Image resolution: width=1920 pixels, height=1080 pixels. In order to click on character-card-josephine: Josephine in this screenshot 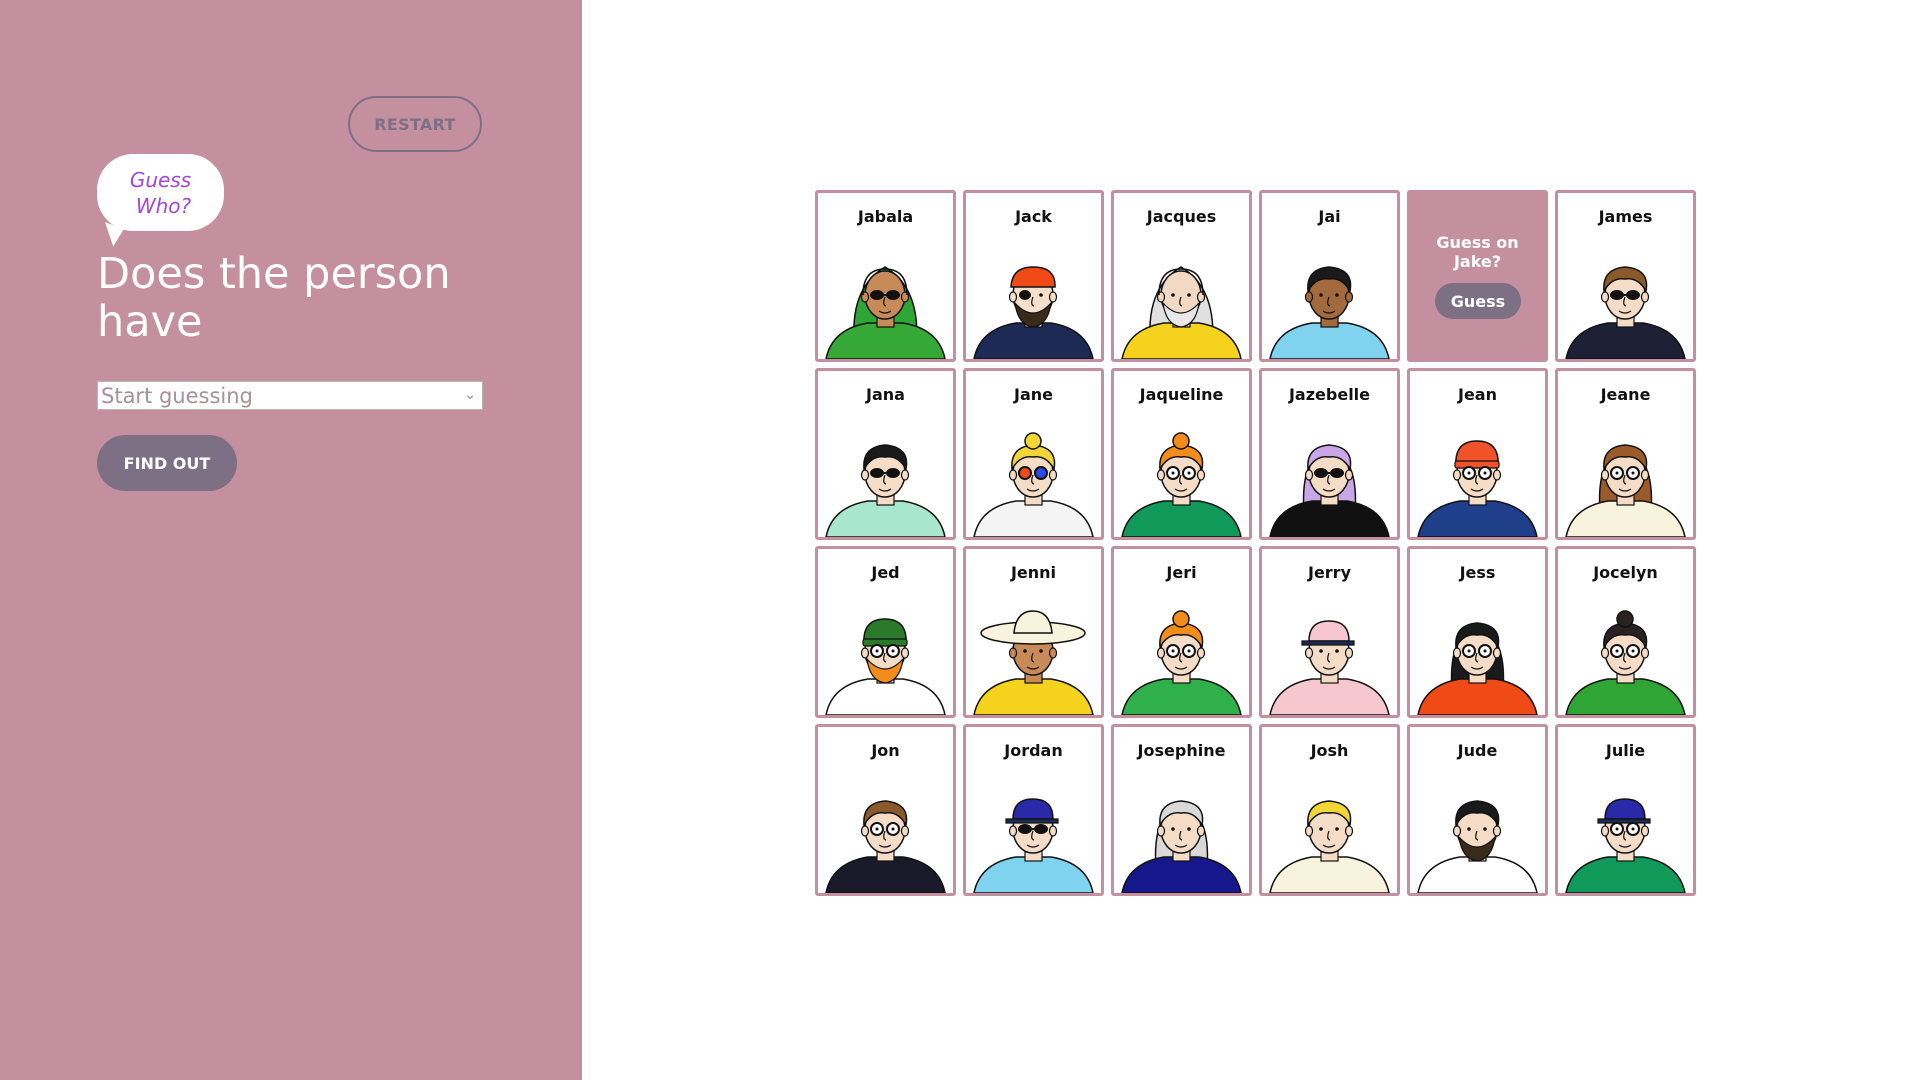, I will do `click(1181, 810)`.